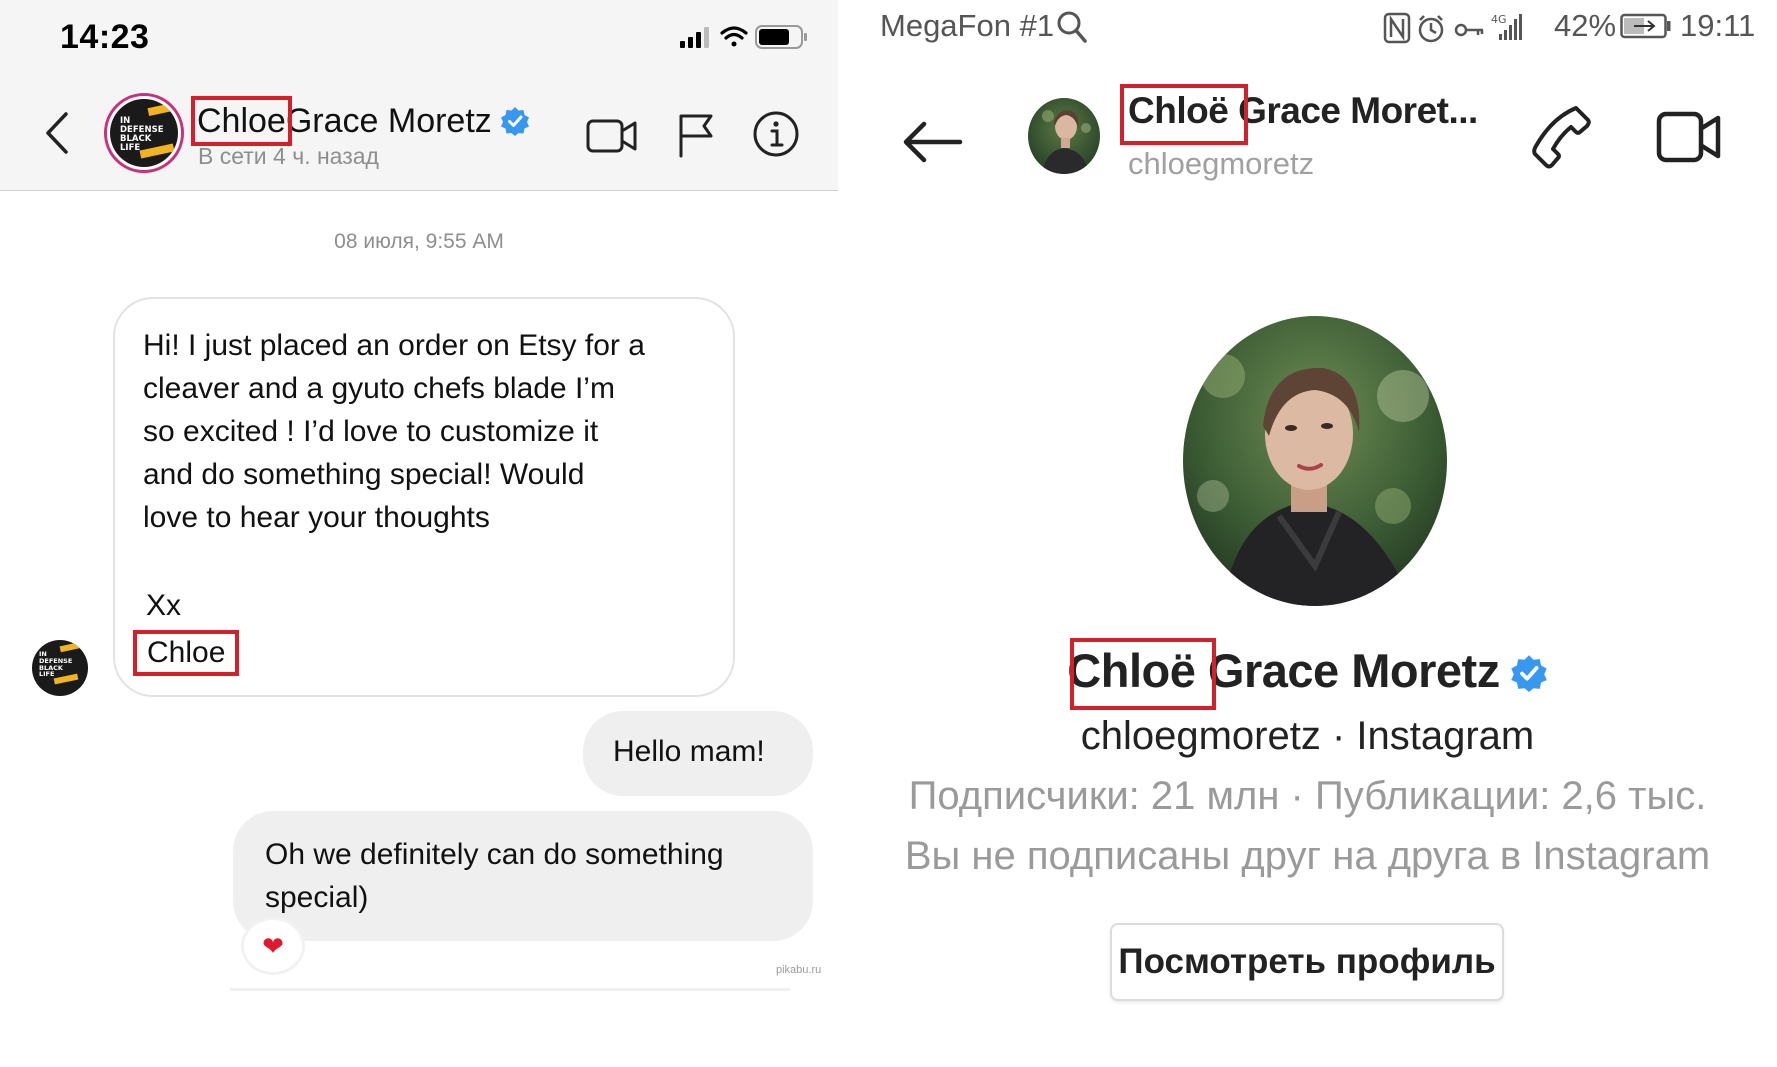 The width and height of the screenshot is (1777, 1067). What do you see at coordinates (1072, 27) in the screenshot?
I see `search-icon` at bounding box center [1072, 27].